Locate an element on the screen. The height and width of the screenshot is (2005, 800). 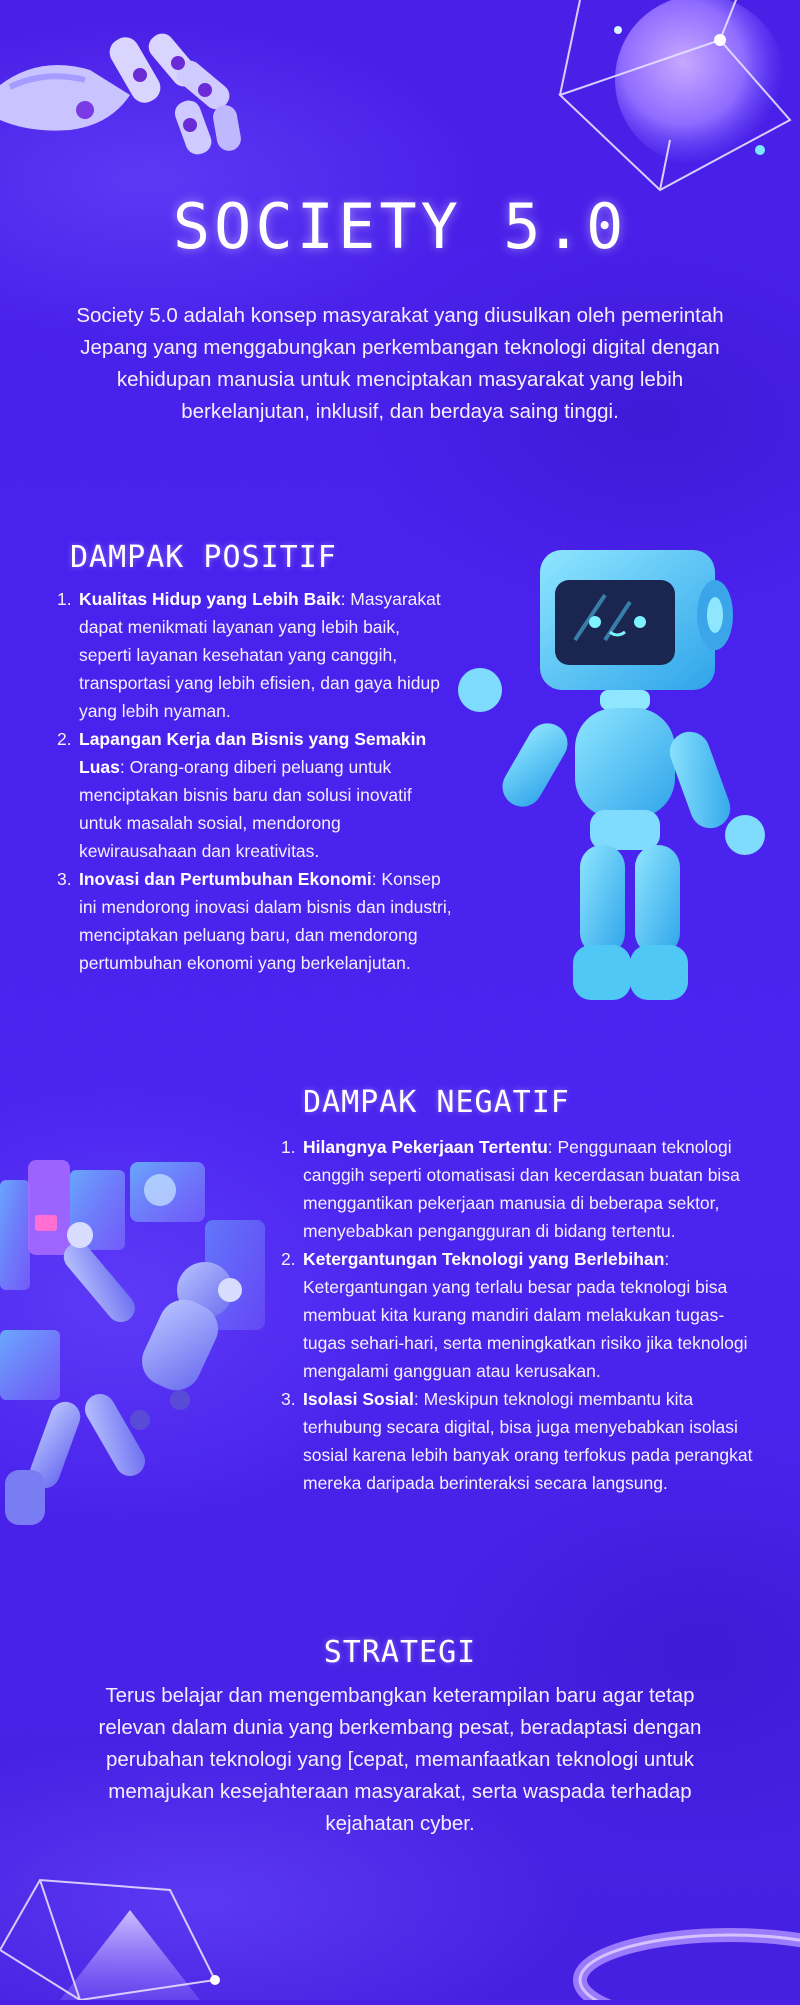
robot-holo-screens-icon is located at coordinates (140, 1345).